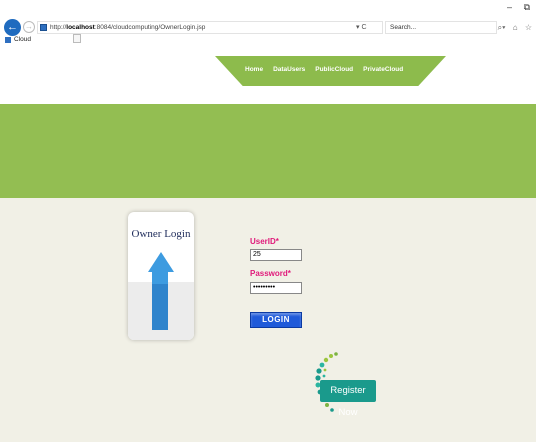  I want to click on nav-publiccloud: PublicCloud, so click(334, 70).